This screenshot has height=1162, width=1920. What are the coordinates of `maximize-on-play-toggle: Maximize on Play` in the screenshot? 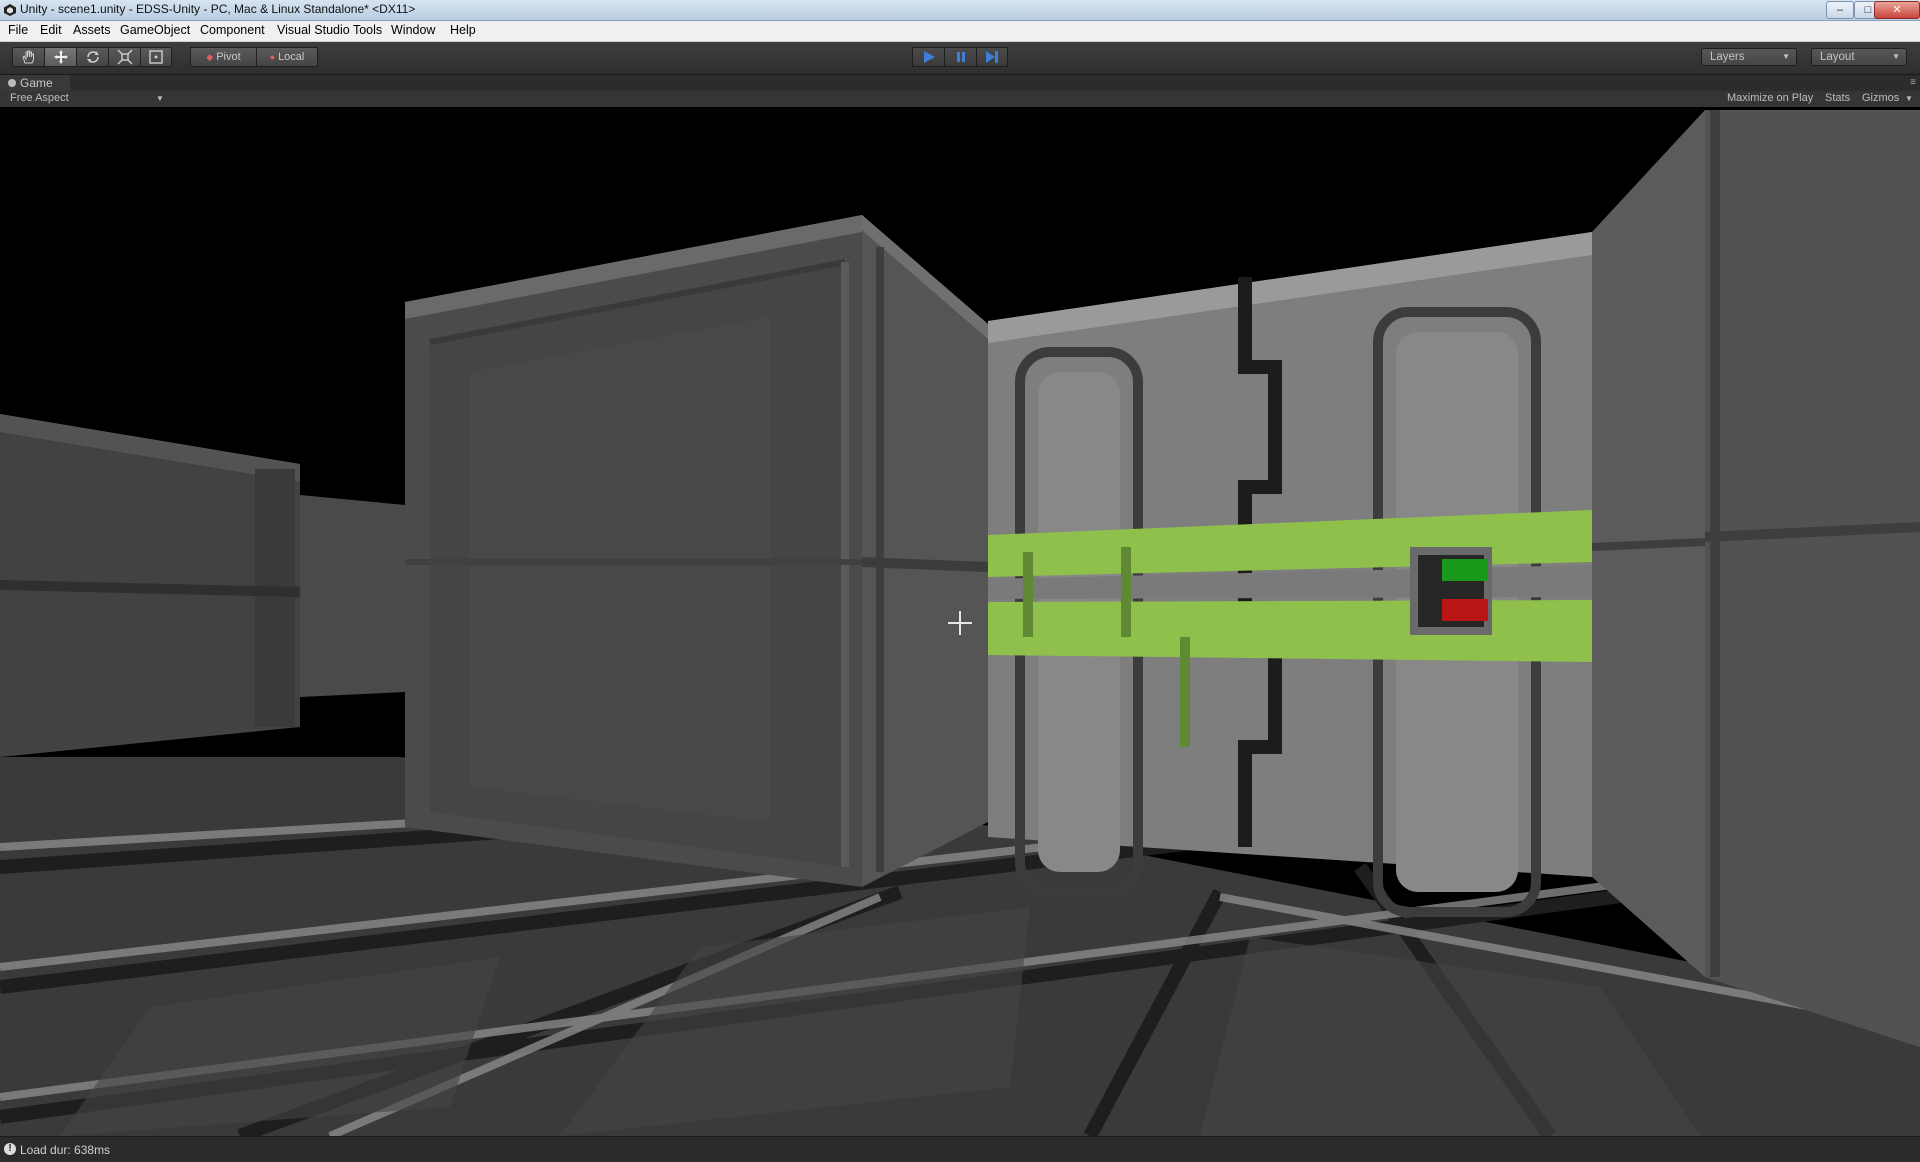 It's located at (1770, 98).